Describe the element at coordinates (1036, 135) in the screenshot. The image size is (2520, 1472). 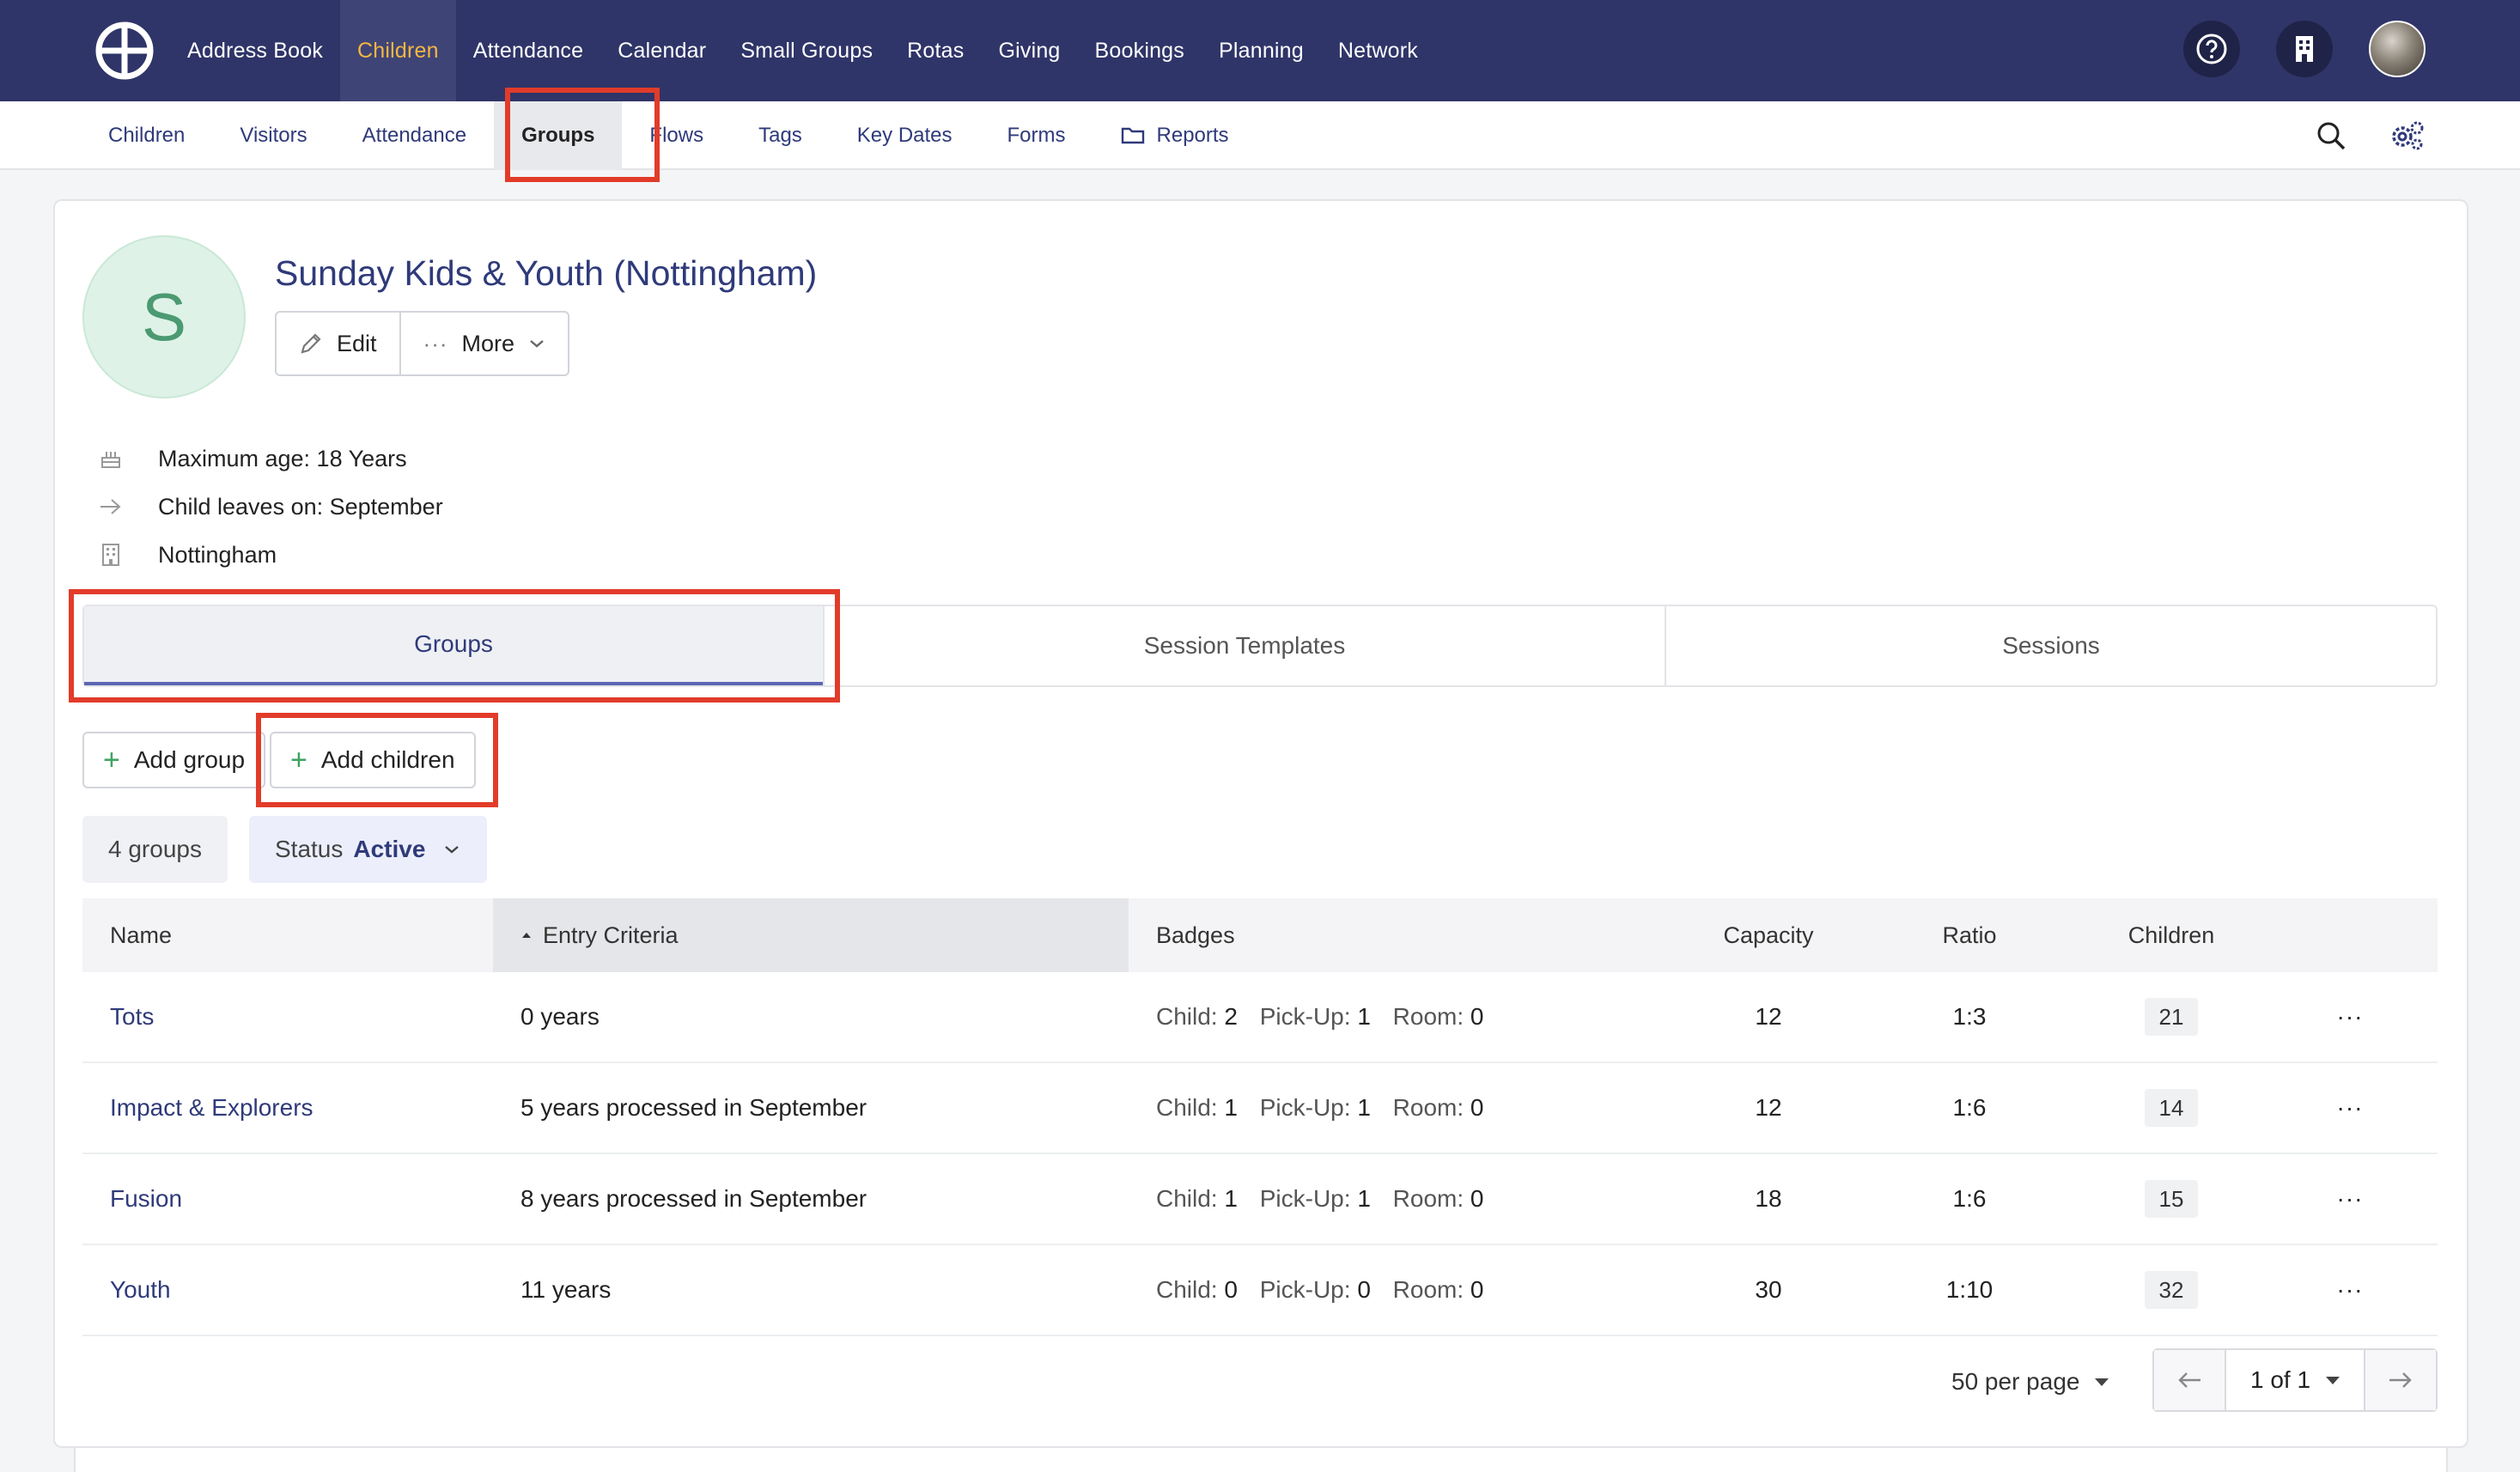
I see `sub-nav-forms: Forms` at that location.